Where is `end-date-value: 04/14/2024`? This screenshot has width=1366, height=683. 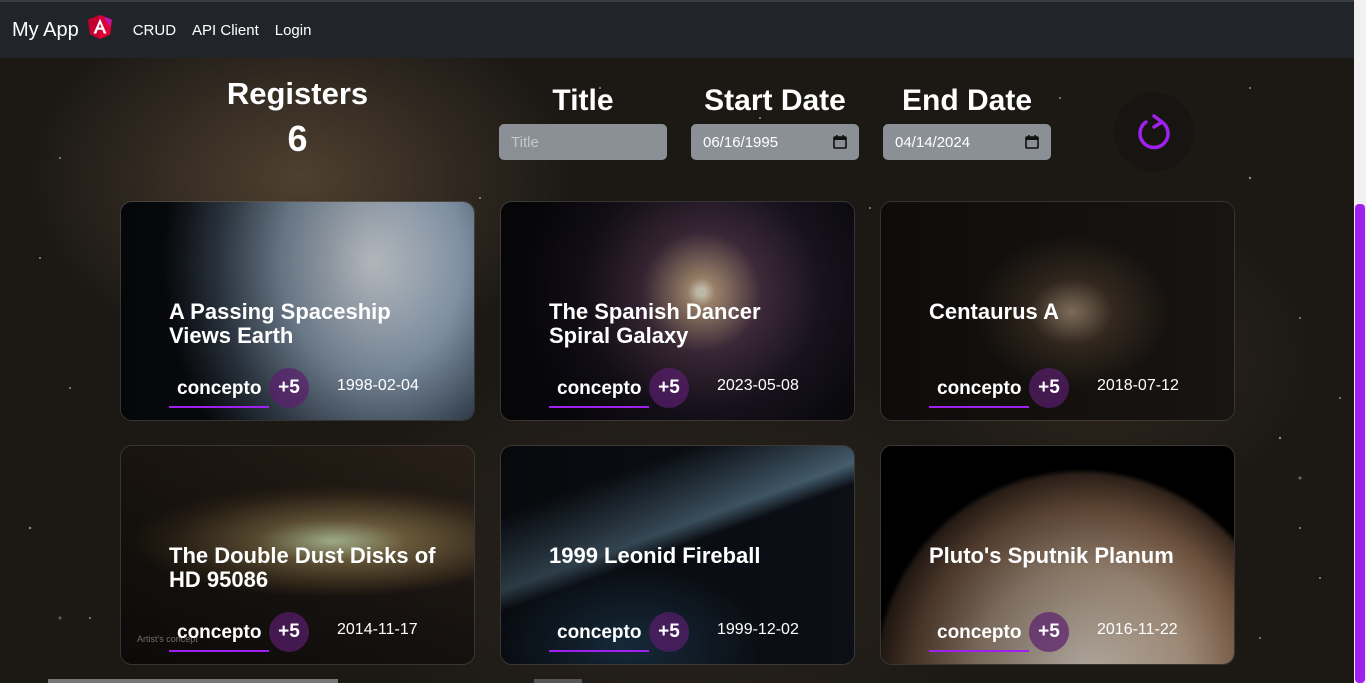 end-date-value: 04/14/2024 is located at coordinates (933, 142).